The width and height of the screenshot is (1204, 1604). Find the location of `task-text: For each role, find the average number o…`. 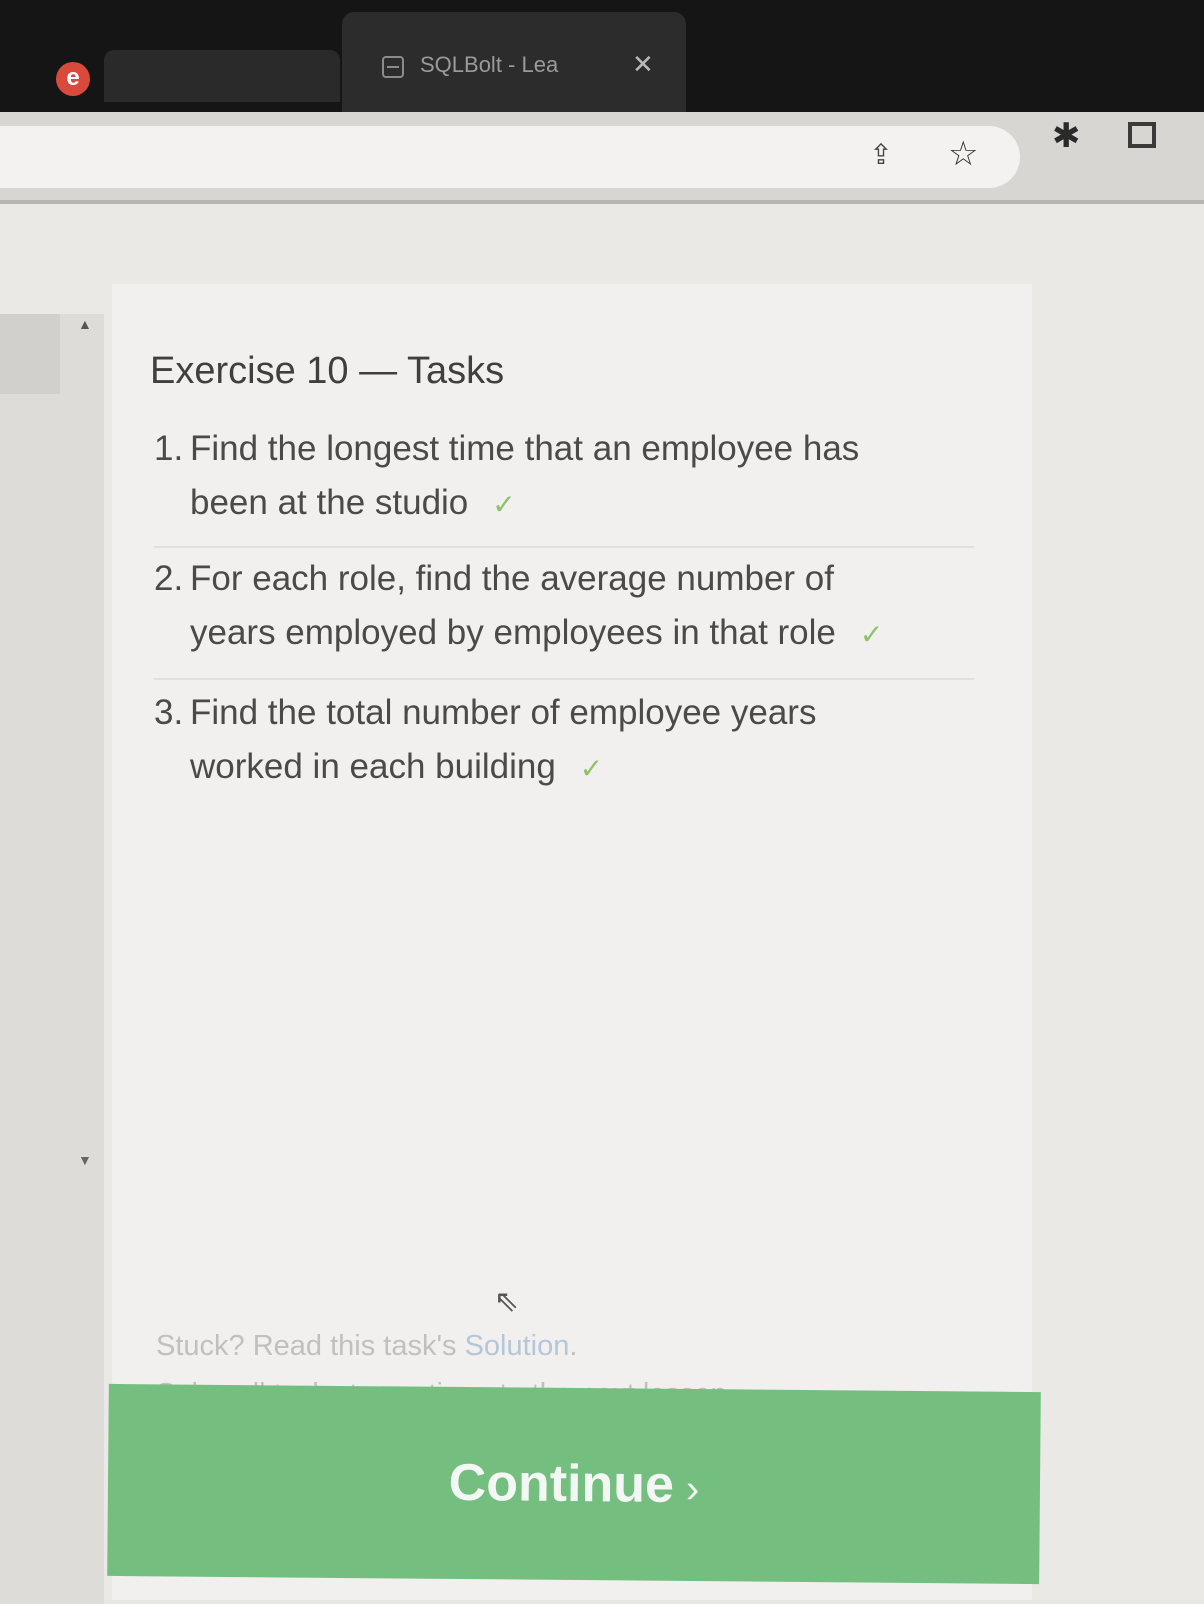

task-text: For each role, find the average number o… is located at coordinates (512, 578).